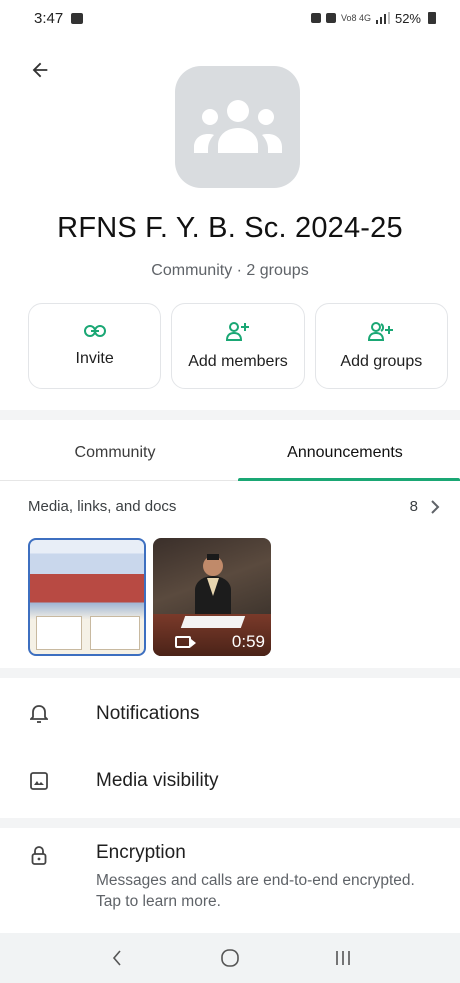 The height and width of the screenshot is (983, 460). I want to click on arrow-left-icon, so click(40, 70).